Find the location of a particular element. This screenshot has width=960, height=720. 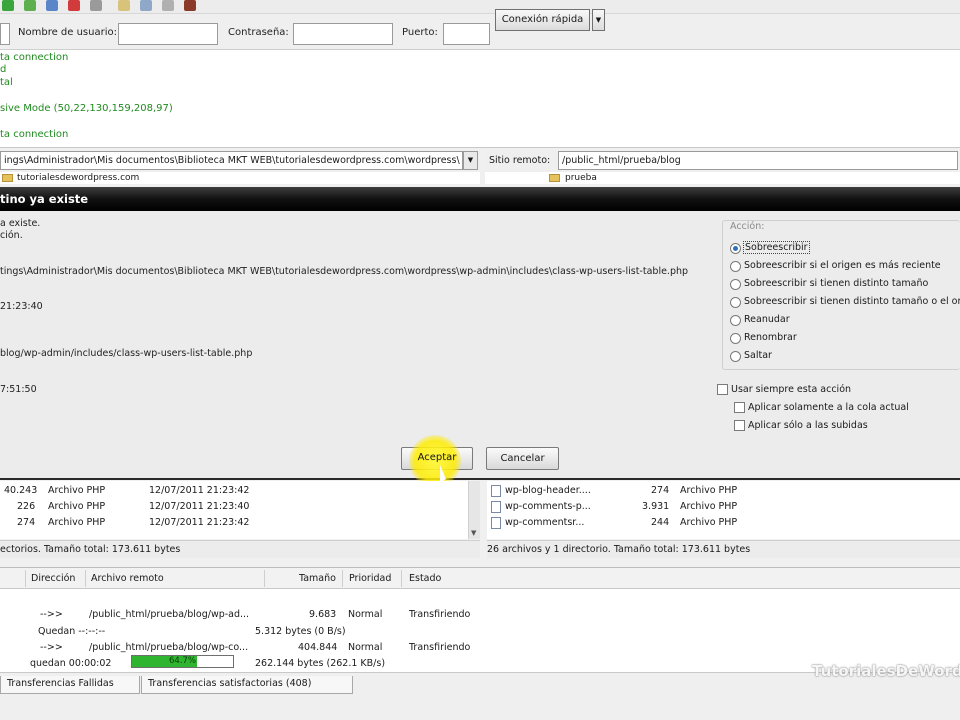

radio-overwrite-if-newer is located at coordinates (735, 266).